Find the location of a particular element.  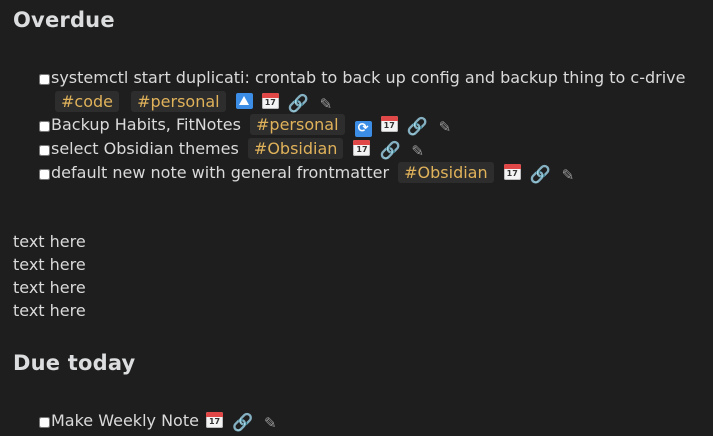

body-text-block: text here text here text here text here is located at coordinates (49, 276).